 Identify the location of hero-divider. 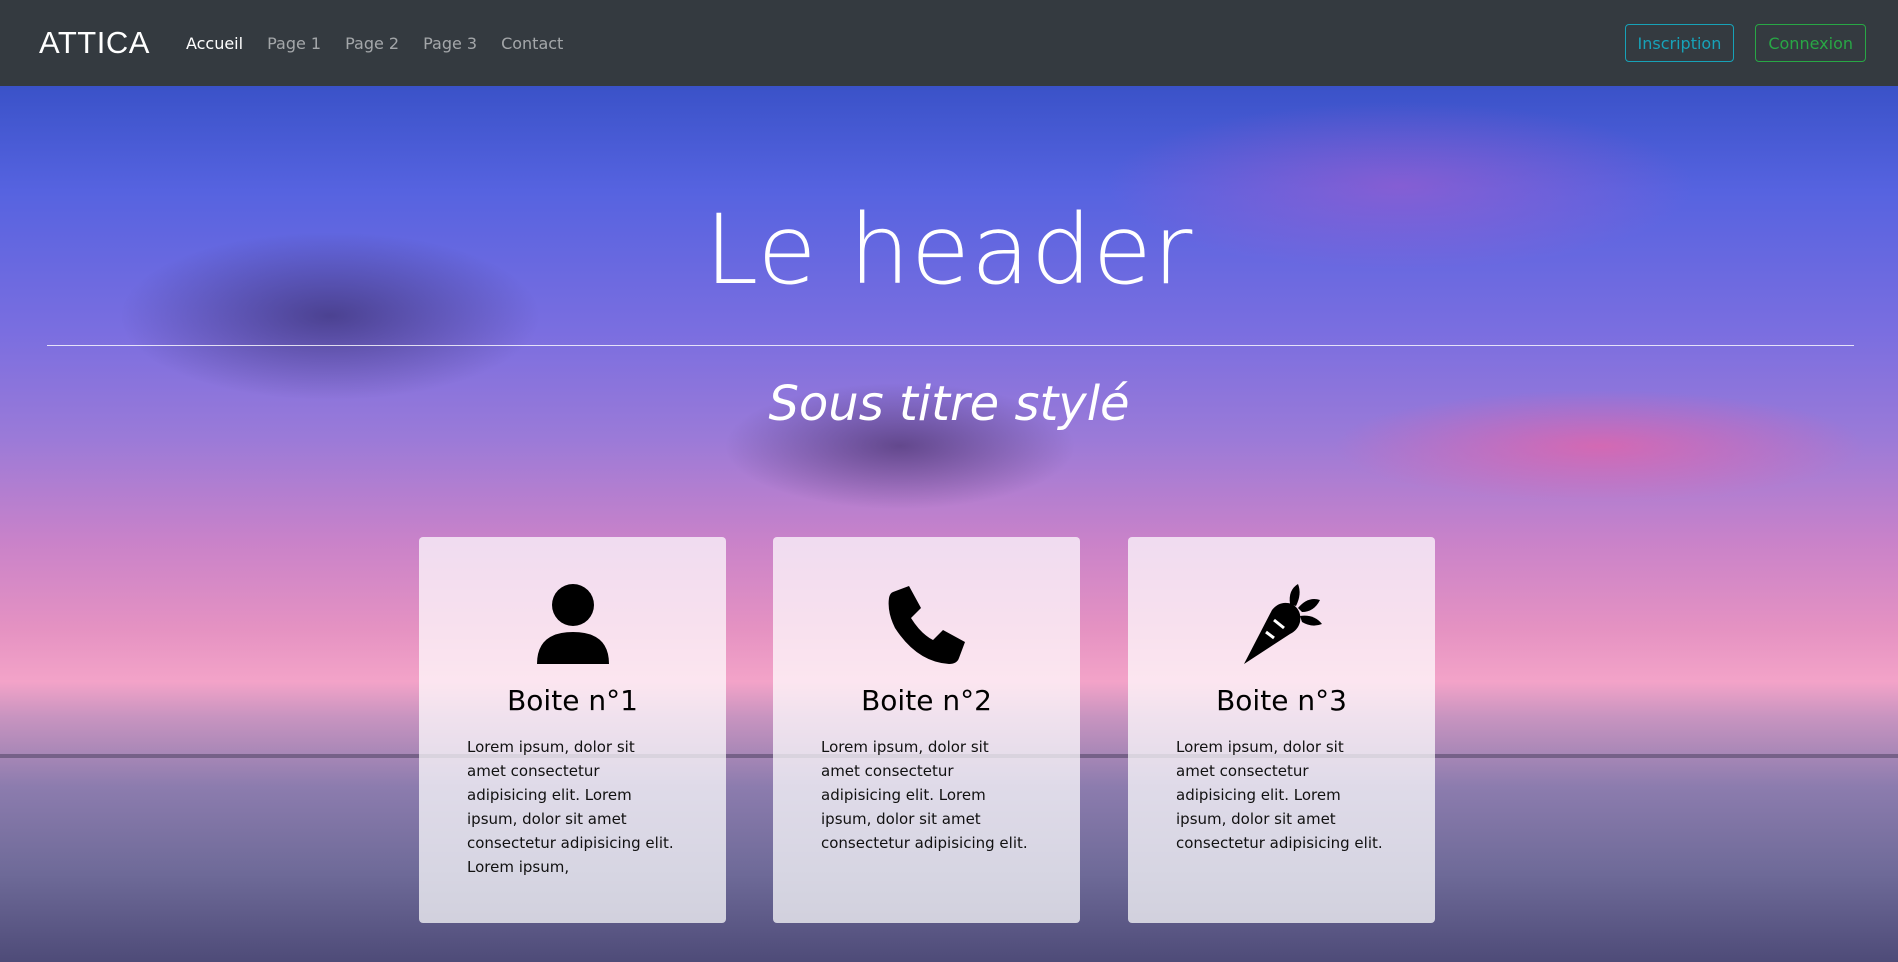
(950, 345).